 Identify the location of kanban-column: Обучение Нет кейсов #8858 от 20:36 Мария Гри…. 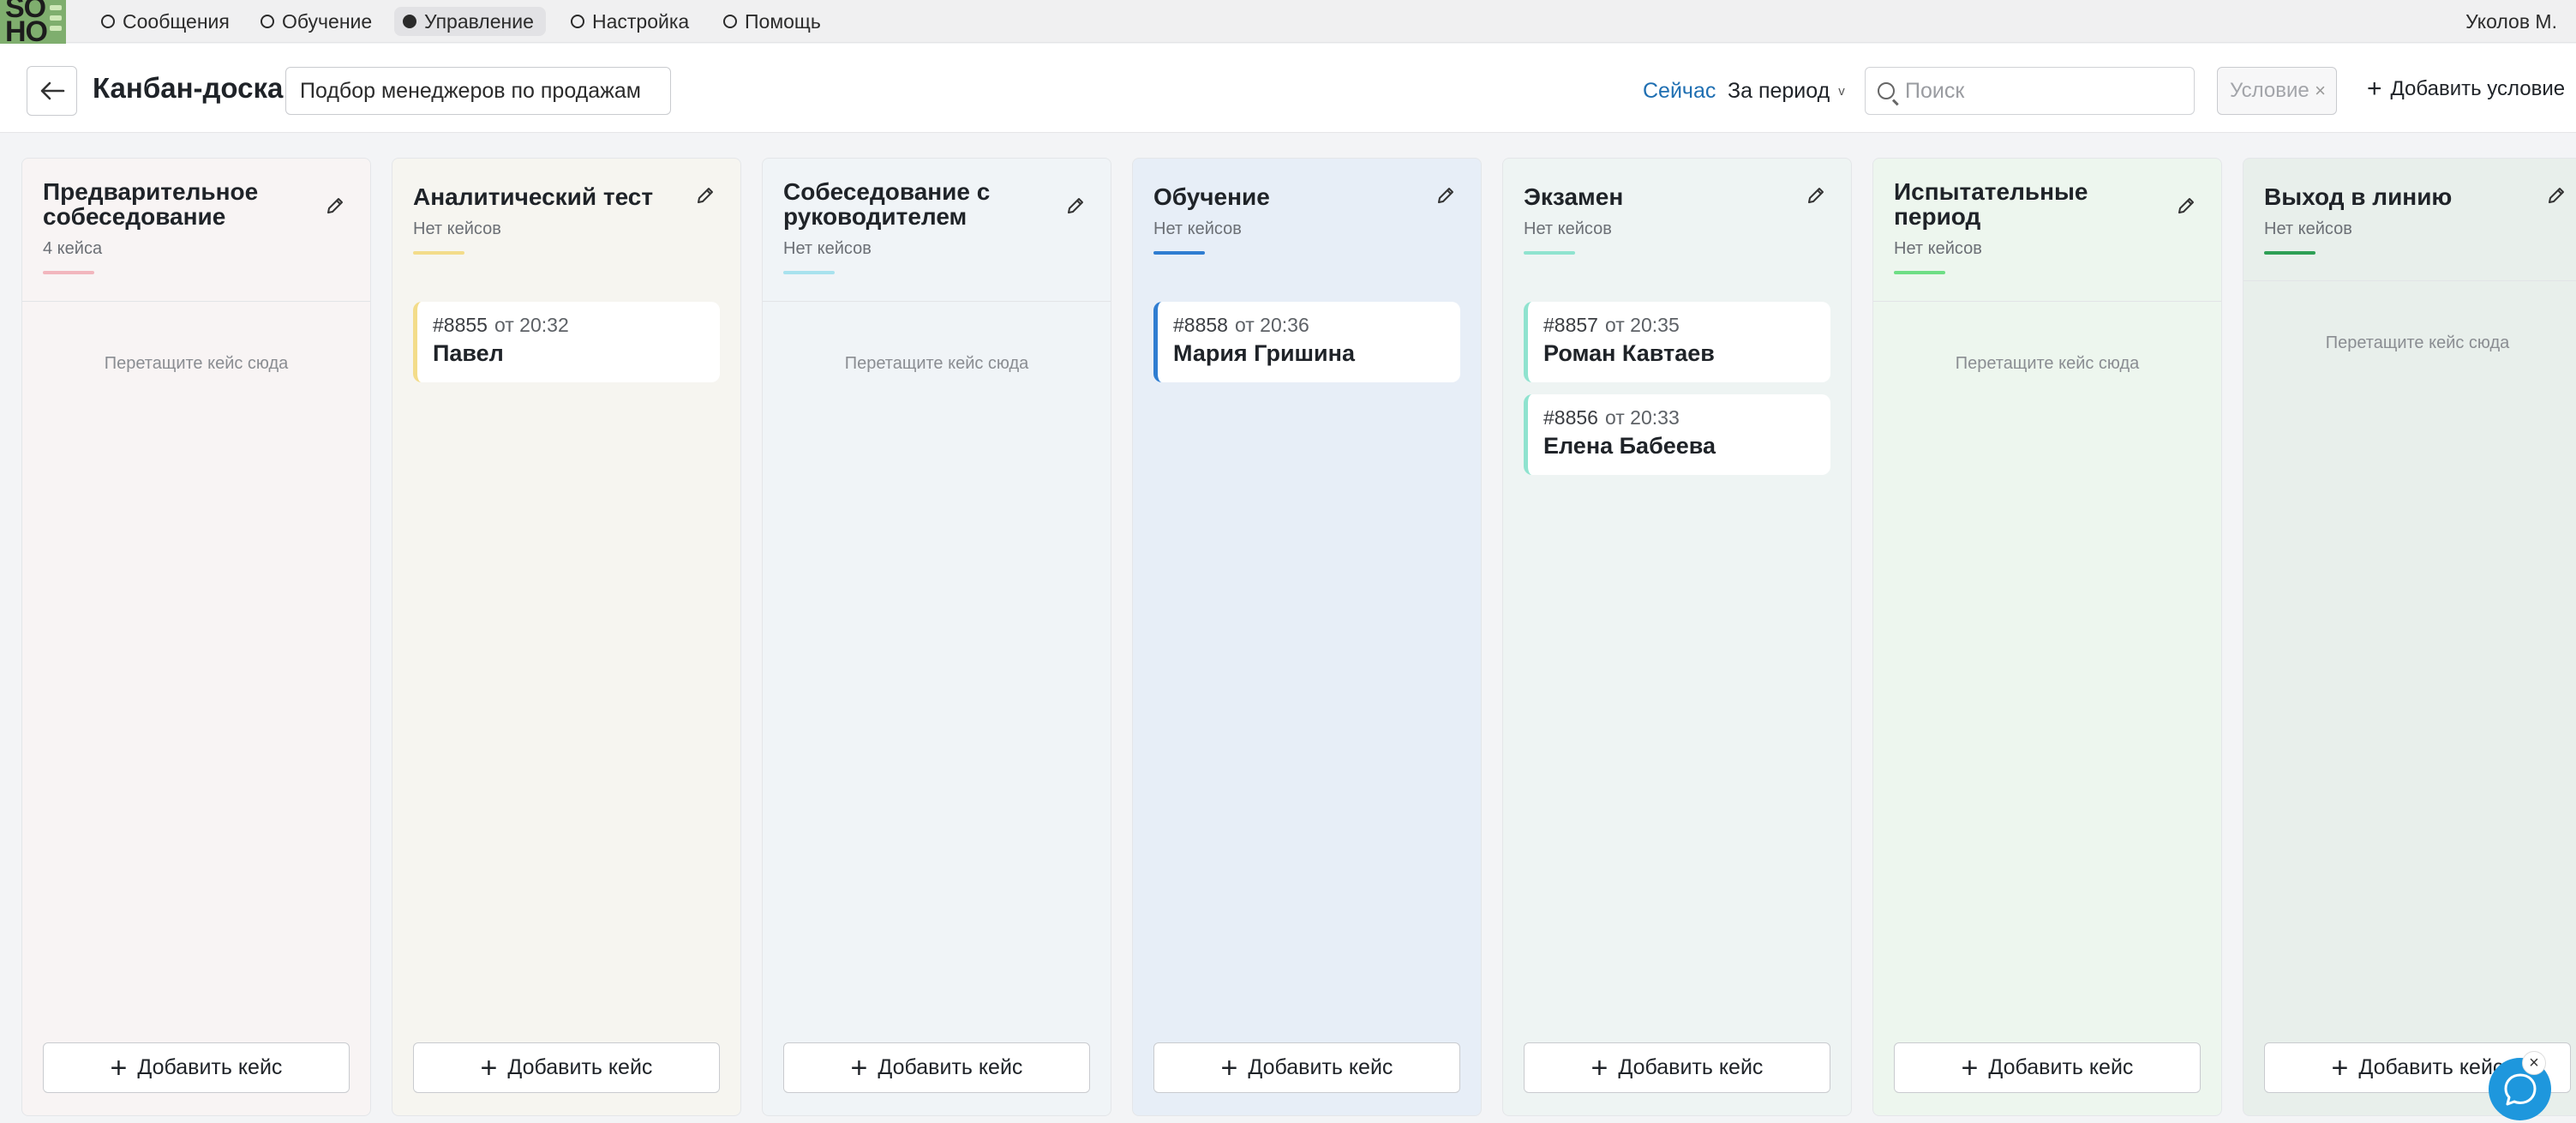
(1307, 637).